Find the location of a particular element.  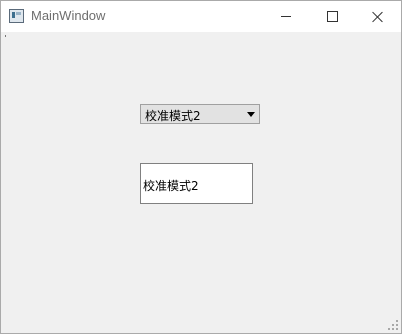

mode-combobox: 校准模式2 is located at coordinates (200, 114).